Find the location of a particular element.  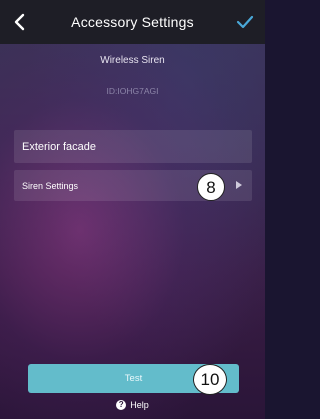

callout-badge-8: 8 is located at coordinates (211, 187).